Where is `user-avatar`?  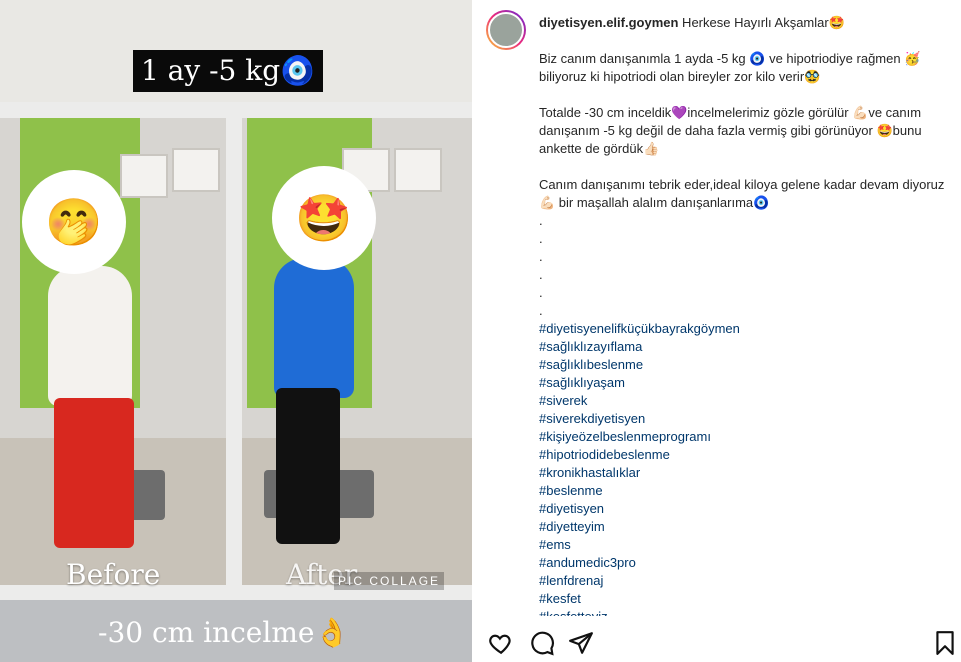
user-avatar is located at coordinates (506, 30).